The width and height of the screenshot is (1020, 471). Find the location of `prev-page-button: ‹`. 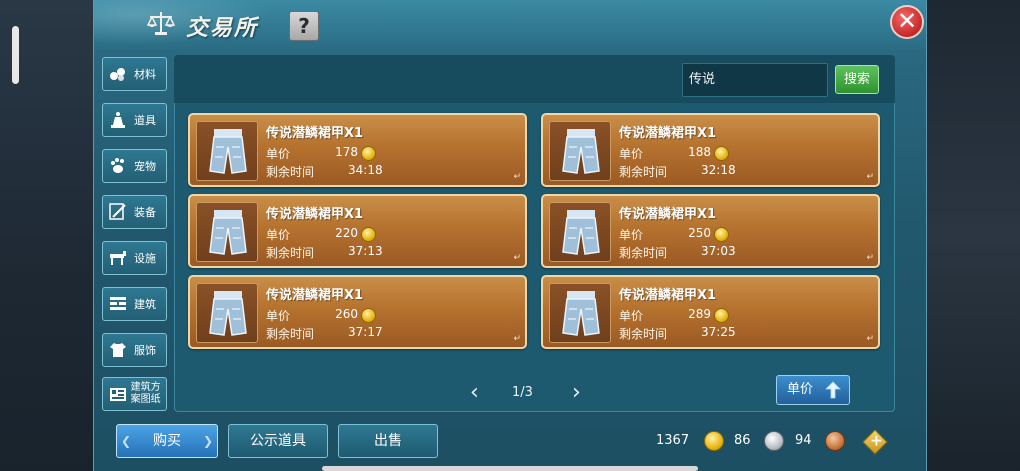

prev-page-button: ‹ is located at coordinates (474, 393).